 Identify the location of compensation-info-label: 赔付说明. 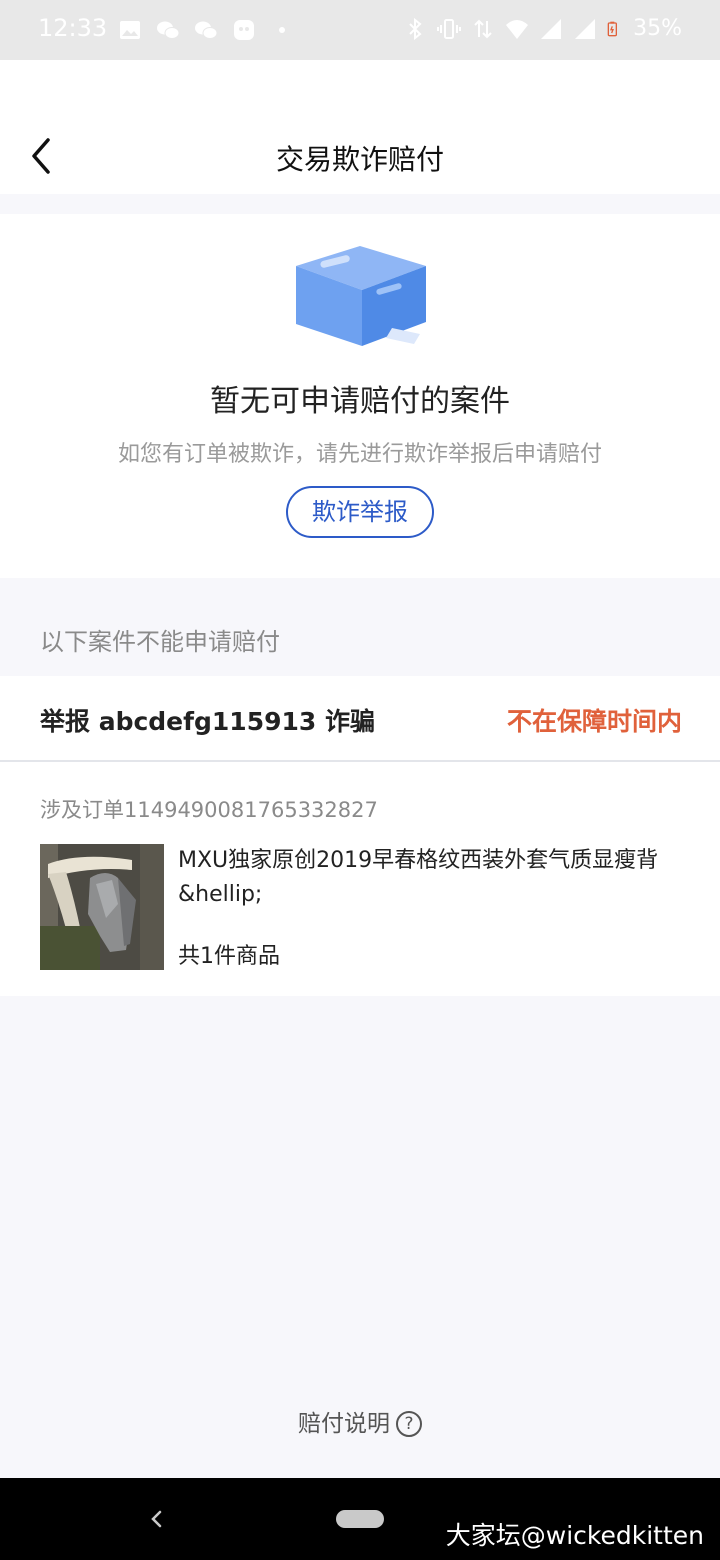
(344, 1424).